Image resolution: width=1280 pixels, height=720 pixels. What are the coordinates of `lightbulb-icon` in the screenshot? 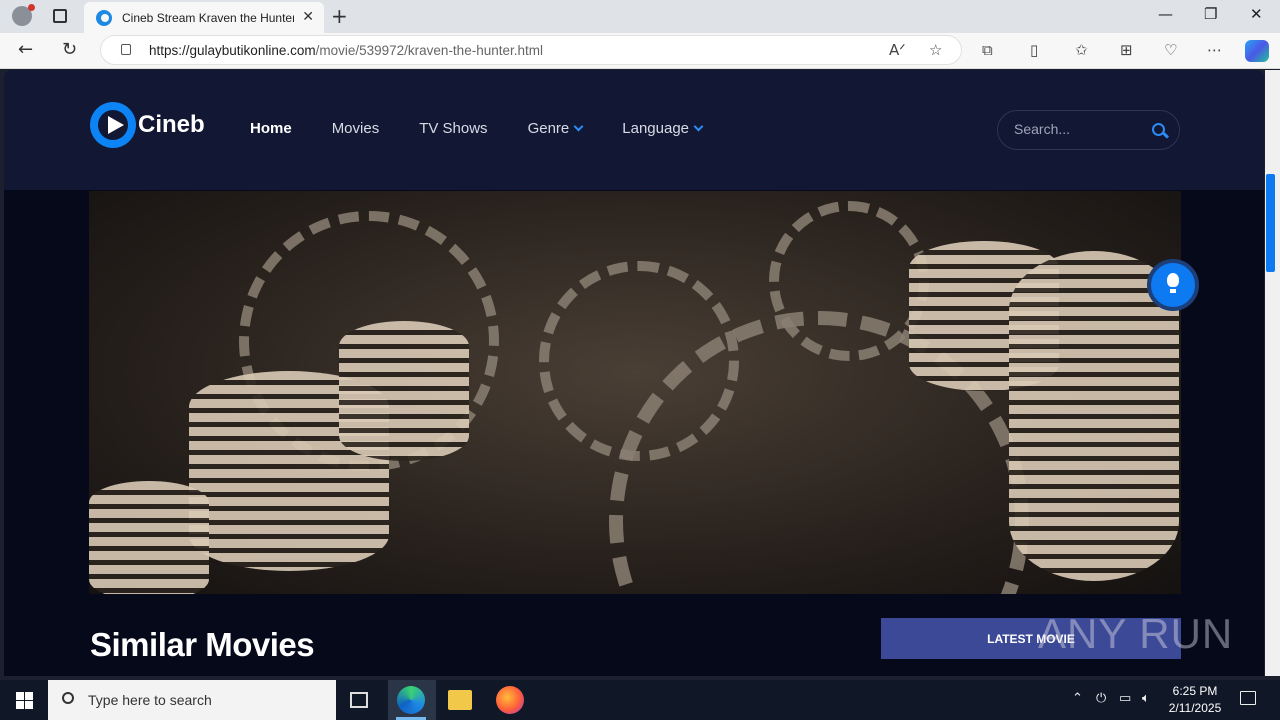 It's located at (1173, 285).